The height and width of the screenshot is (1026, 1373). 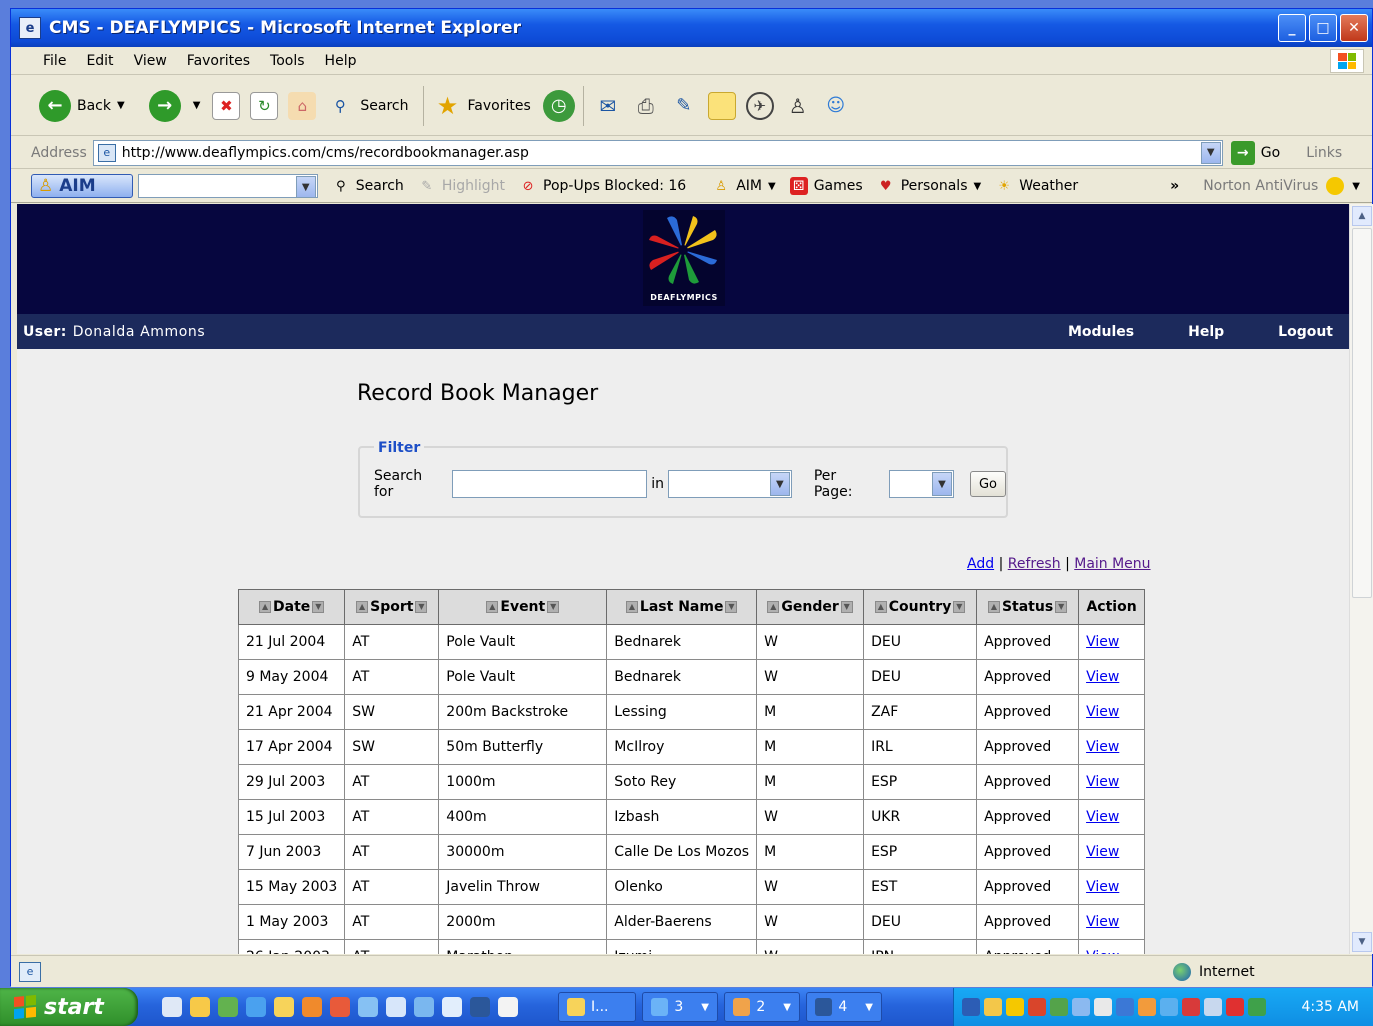 What do you see at coordinates (312, 1007) in the screenshot?
I see `firefox-icon` at bounding box center [312, 1007].